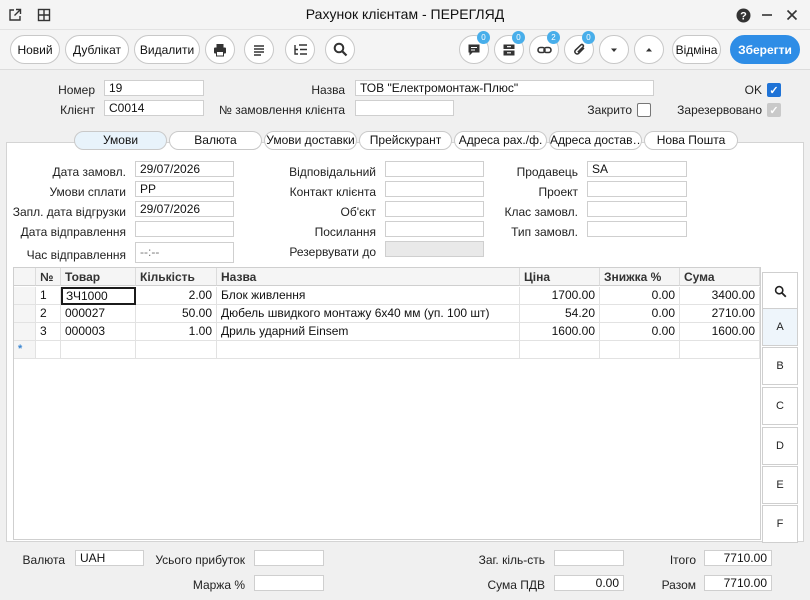  Describe the element at coordinates (780, 291) in the screenshot. I see `grid-search-button` at that location.